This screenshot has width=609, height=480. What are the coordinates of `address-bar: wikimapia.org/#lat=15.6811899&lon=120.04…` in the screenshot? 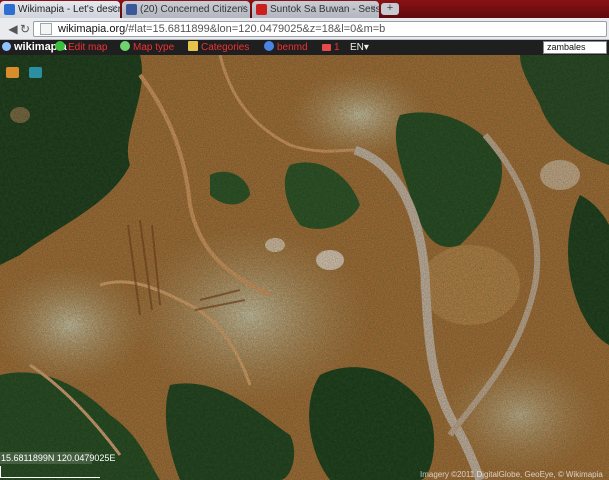 It's located at (320, 29).